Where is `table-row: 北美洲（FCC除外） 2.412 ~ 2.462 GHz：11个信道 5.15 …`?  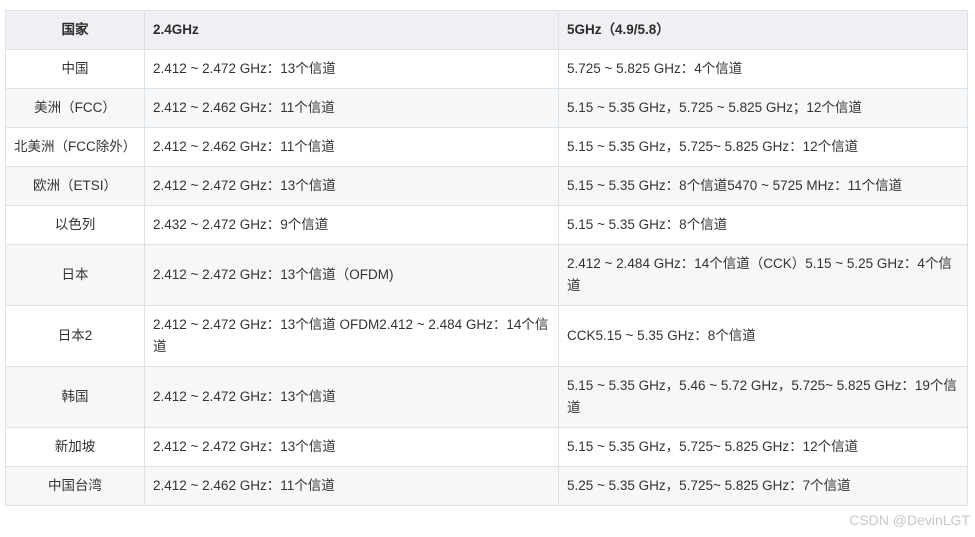 table-row: 北美洲（FCC除外） 2.412 ~ 2.462 GHz：11个信道 5.15 … is located at coordinates (486, 147).